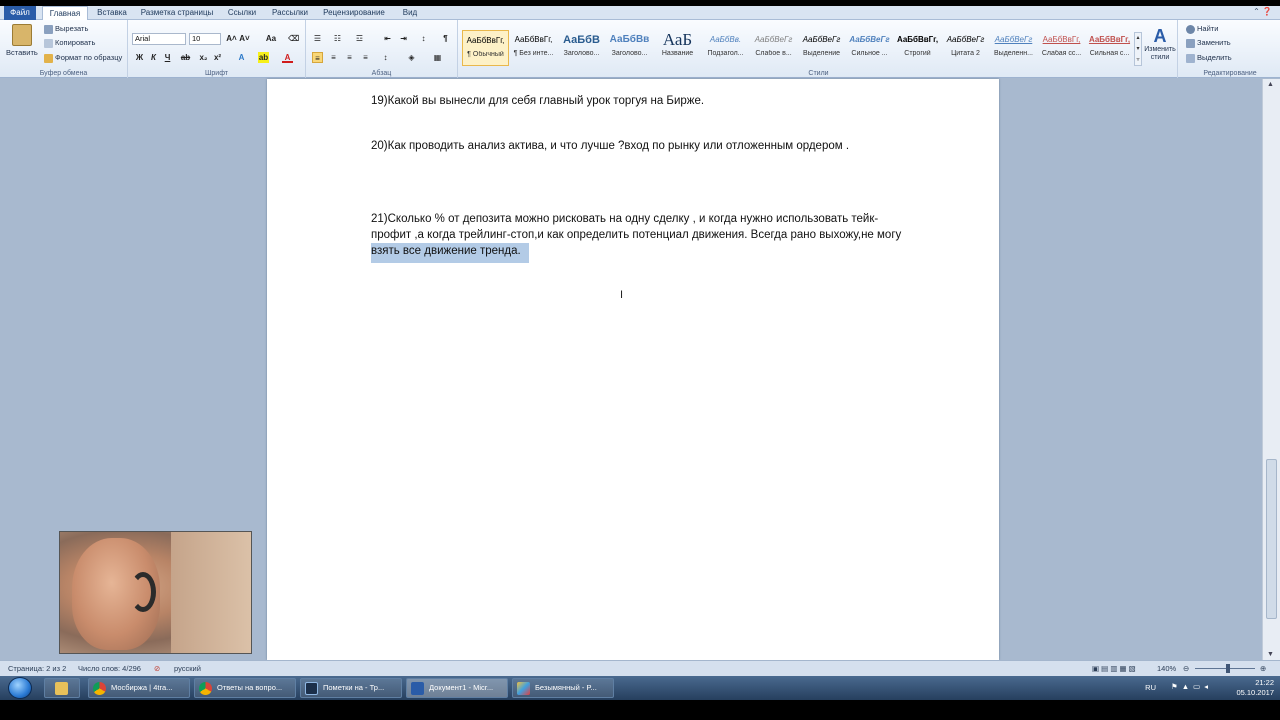 The width and height of the screenshot is (1280, 720). Describe the element at coordinates (622, 295) in the screenshot. I see `ibeam-cursor-icon: I` at that location.